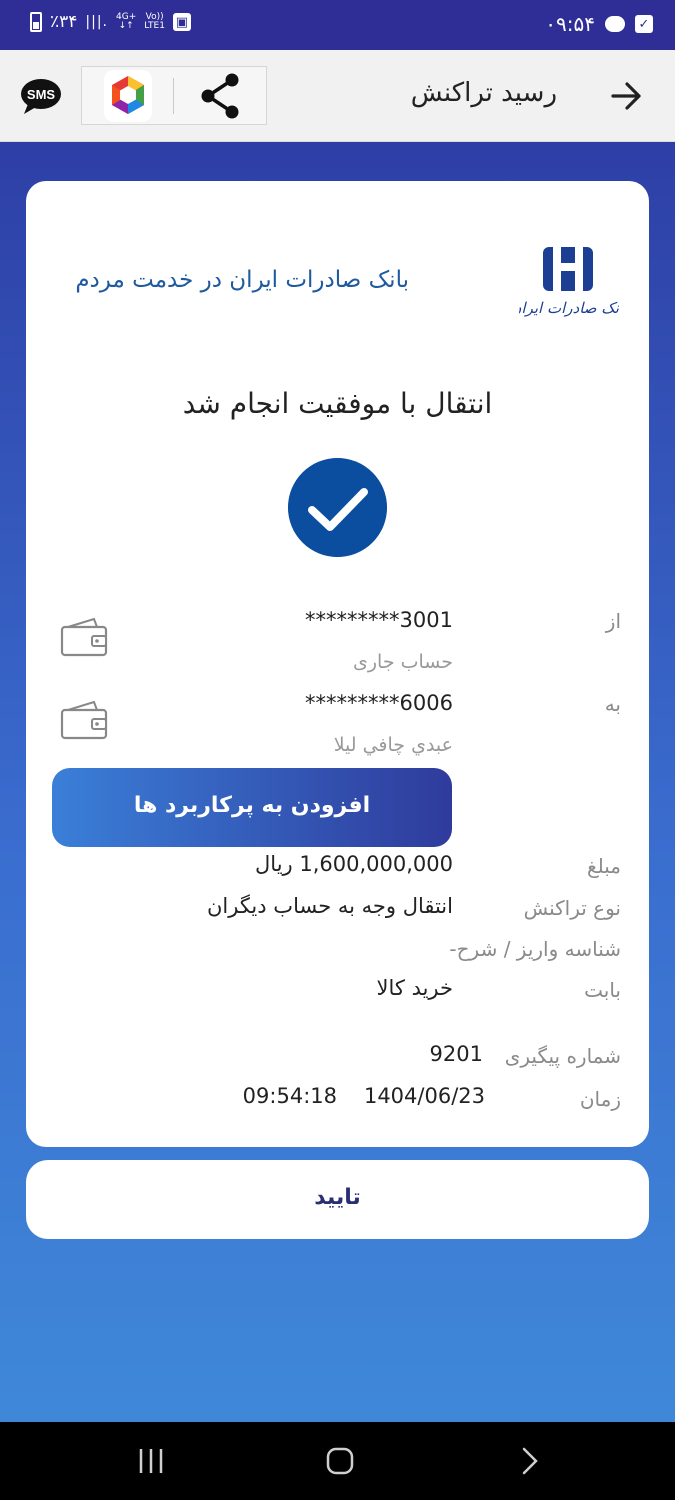  What do you see at coordinates (456, 1054) in the screenshot?
I see `tracking-number-value: 9201` at bounding box center [456, 1054].